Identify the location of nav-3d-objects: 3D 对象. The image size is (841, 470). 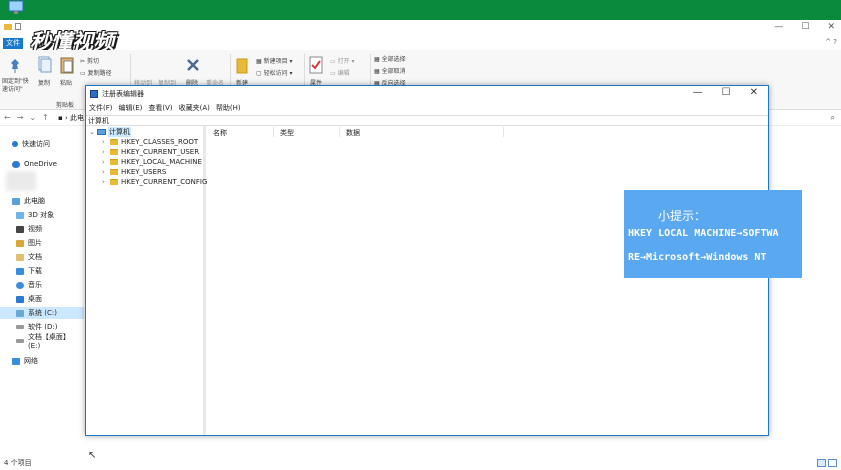
(50, 215).